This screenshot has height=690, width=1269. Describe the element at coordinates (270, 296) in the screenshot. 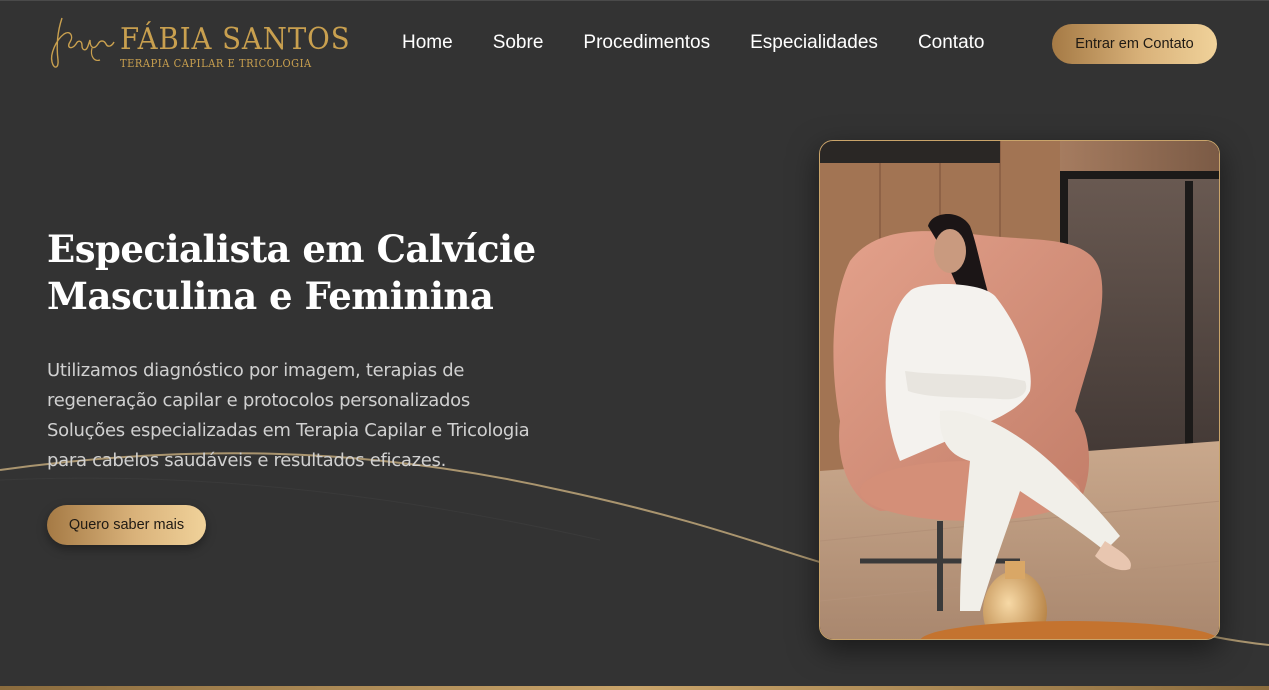

I see `hero-title-line-2: Masculina e Feminina` at that location.